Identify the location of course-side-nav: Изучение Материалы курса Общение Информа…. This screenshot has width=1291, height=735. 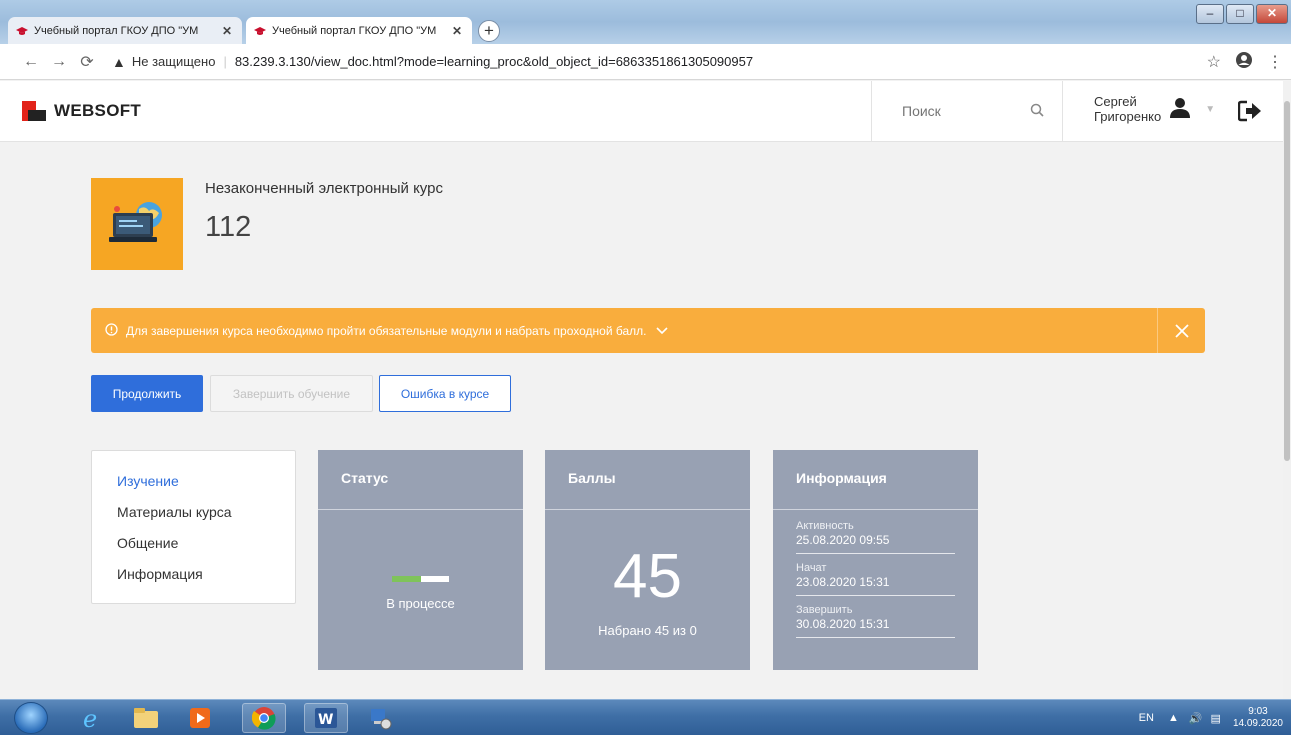
(193, 527).